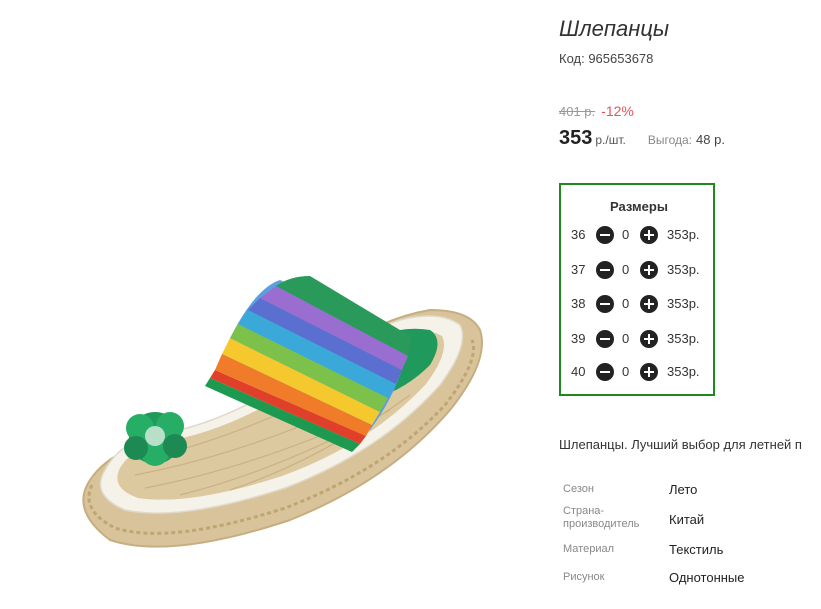 This screenshot has height=609, width=821. I want to click on size-row: 39 0 353р., so click(641, 339).